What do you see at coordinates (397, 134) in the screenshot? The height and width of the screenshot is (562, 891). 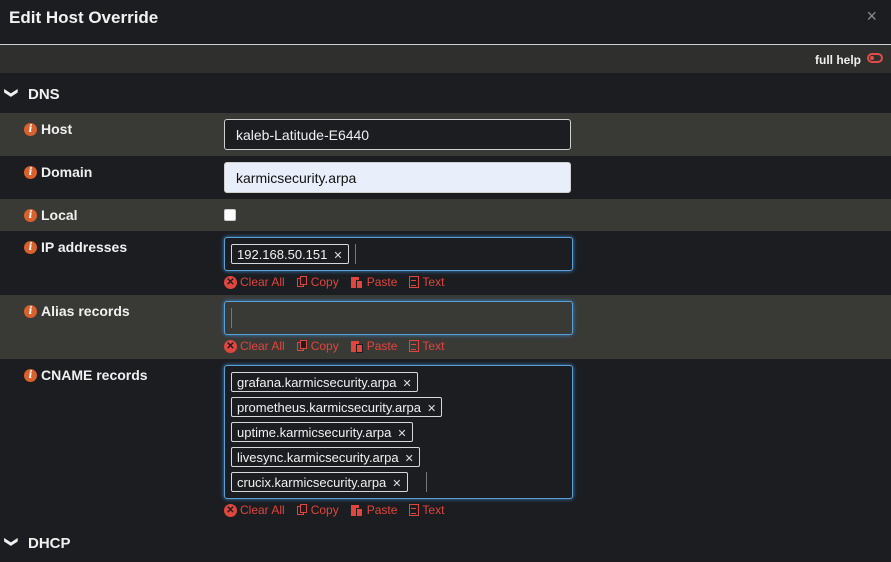 I see `host-input: kaleb-Latitude-E6440` at bounding box center [397, 134].